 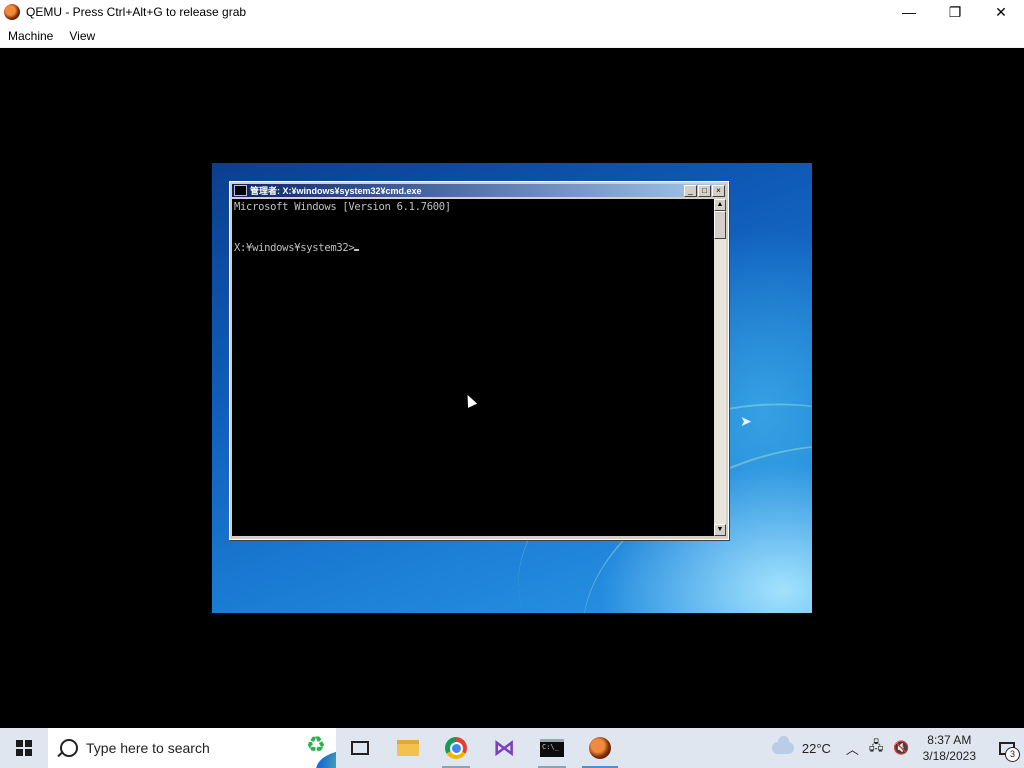 What do you see at coordinates (512, 36) in the screenshot?
I see `menu-bar: Machine View` at bounding box center [512, 36].